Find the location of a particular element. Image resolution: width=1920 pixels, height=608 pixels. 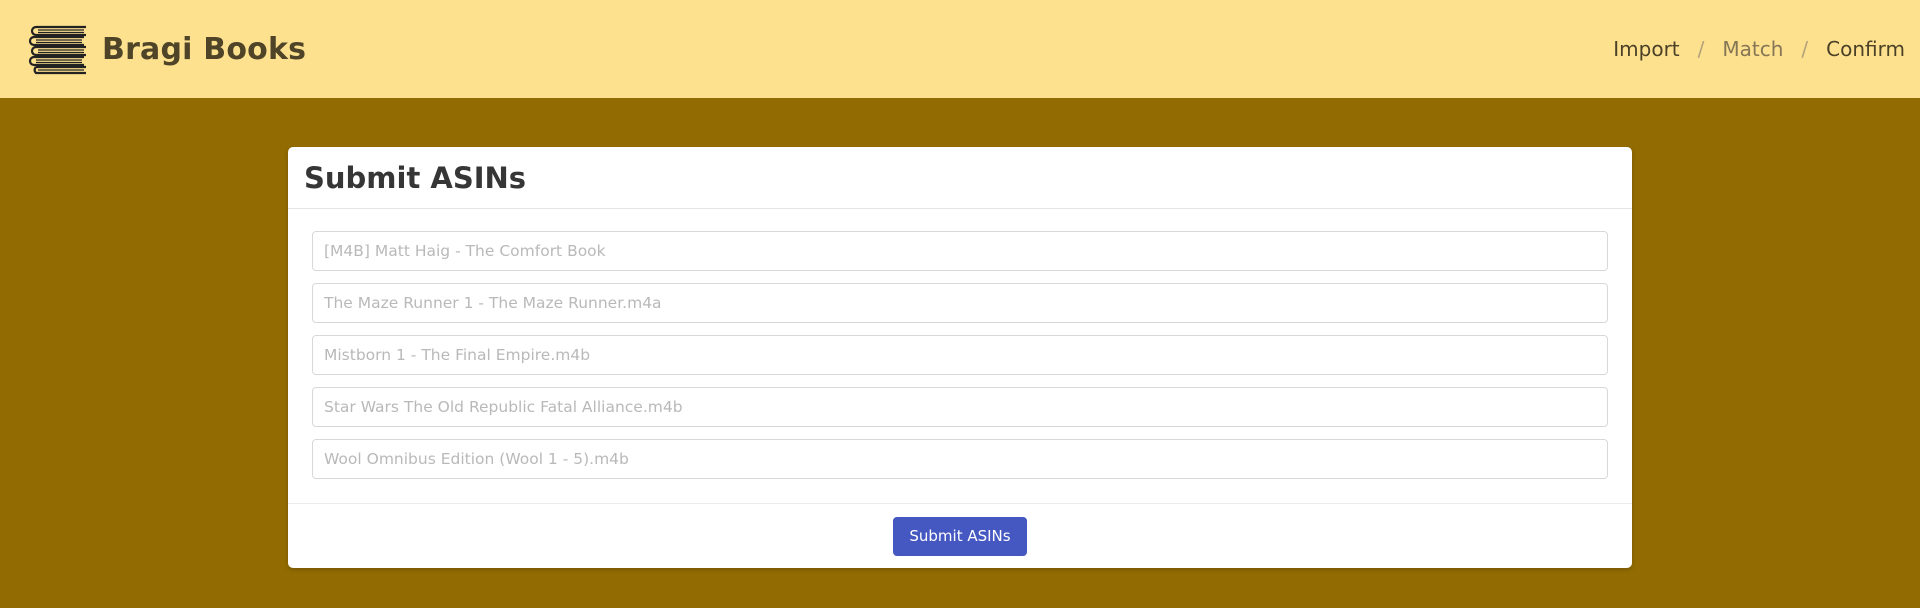

card-title: Submit ASINs is located at coordinates (415, 177).